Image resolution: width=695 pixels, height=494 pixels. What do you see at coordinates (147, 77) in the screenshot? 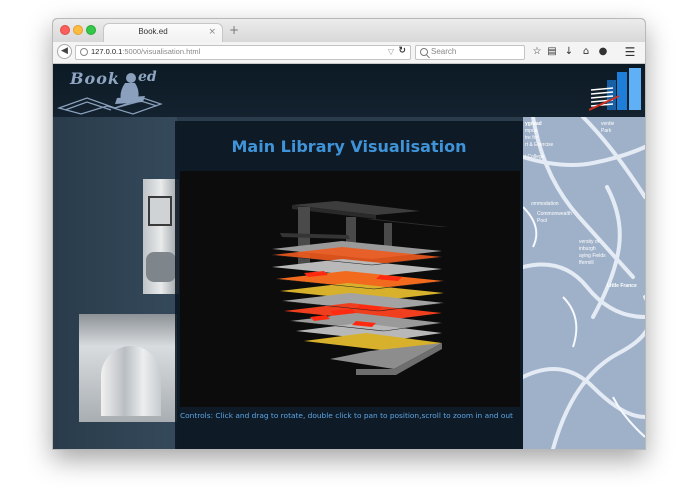
I see `logo-suffix: ed` at bounding box center [147, 77].